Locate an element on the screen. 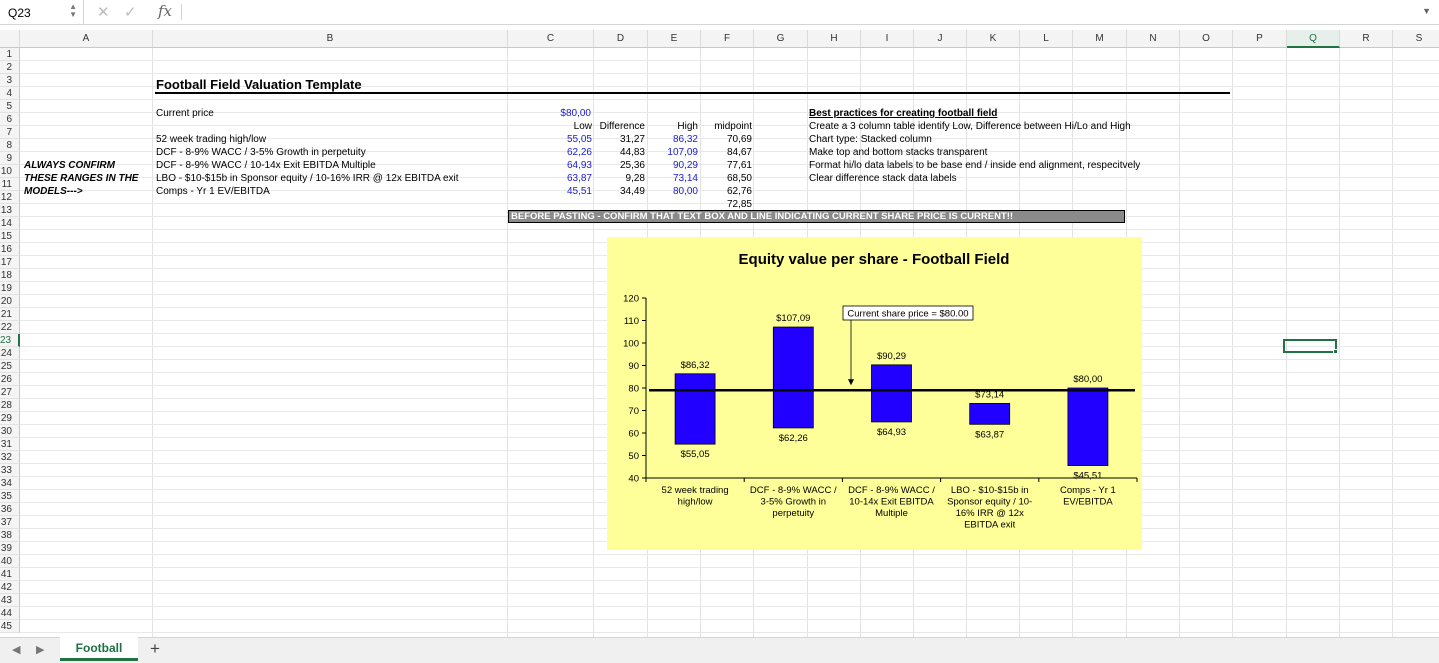 This screenshot has width=1439, height=663. column-header-j: J is located at coordinates (940, 39).